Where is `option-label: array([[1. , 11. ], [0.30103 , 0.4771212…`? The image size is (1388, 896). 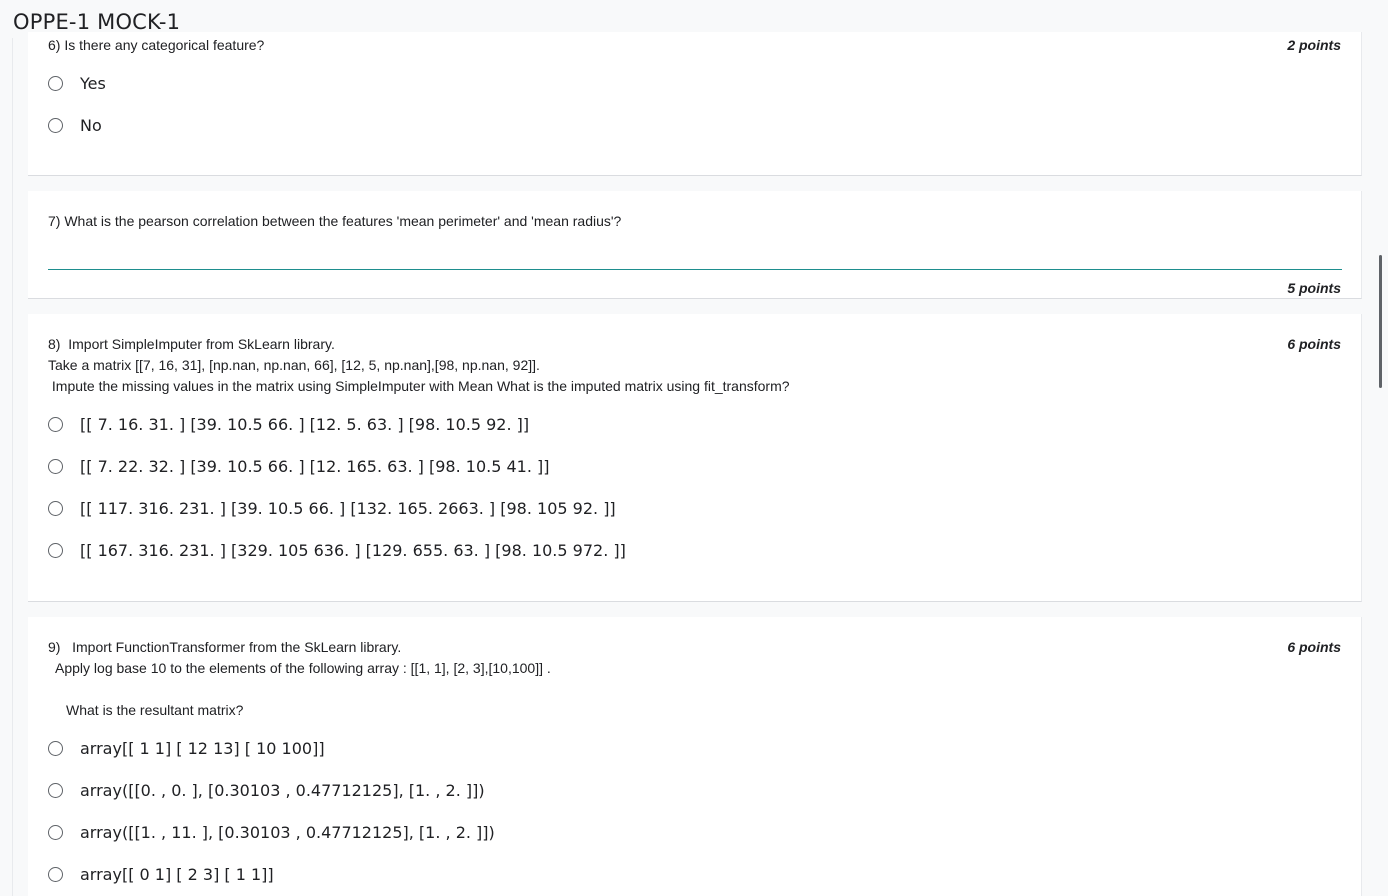
option-label: array([[1. , 11. ], [0.30103 , 0.4771212… is located at coordinates (287, 832).